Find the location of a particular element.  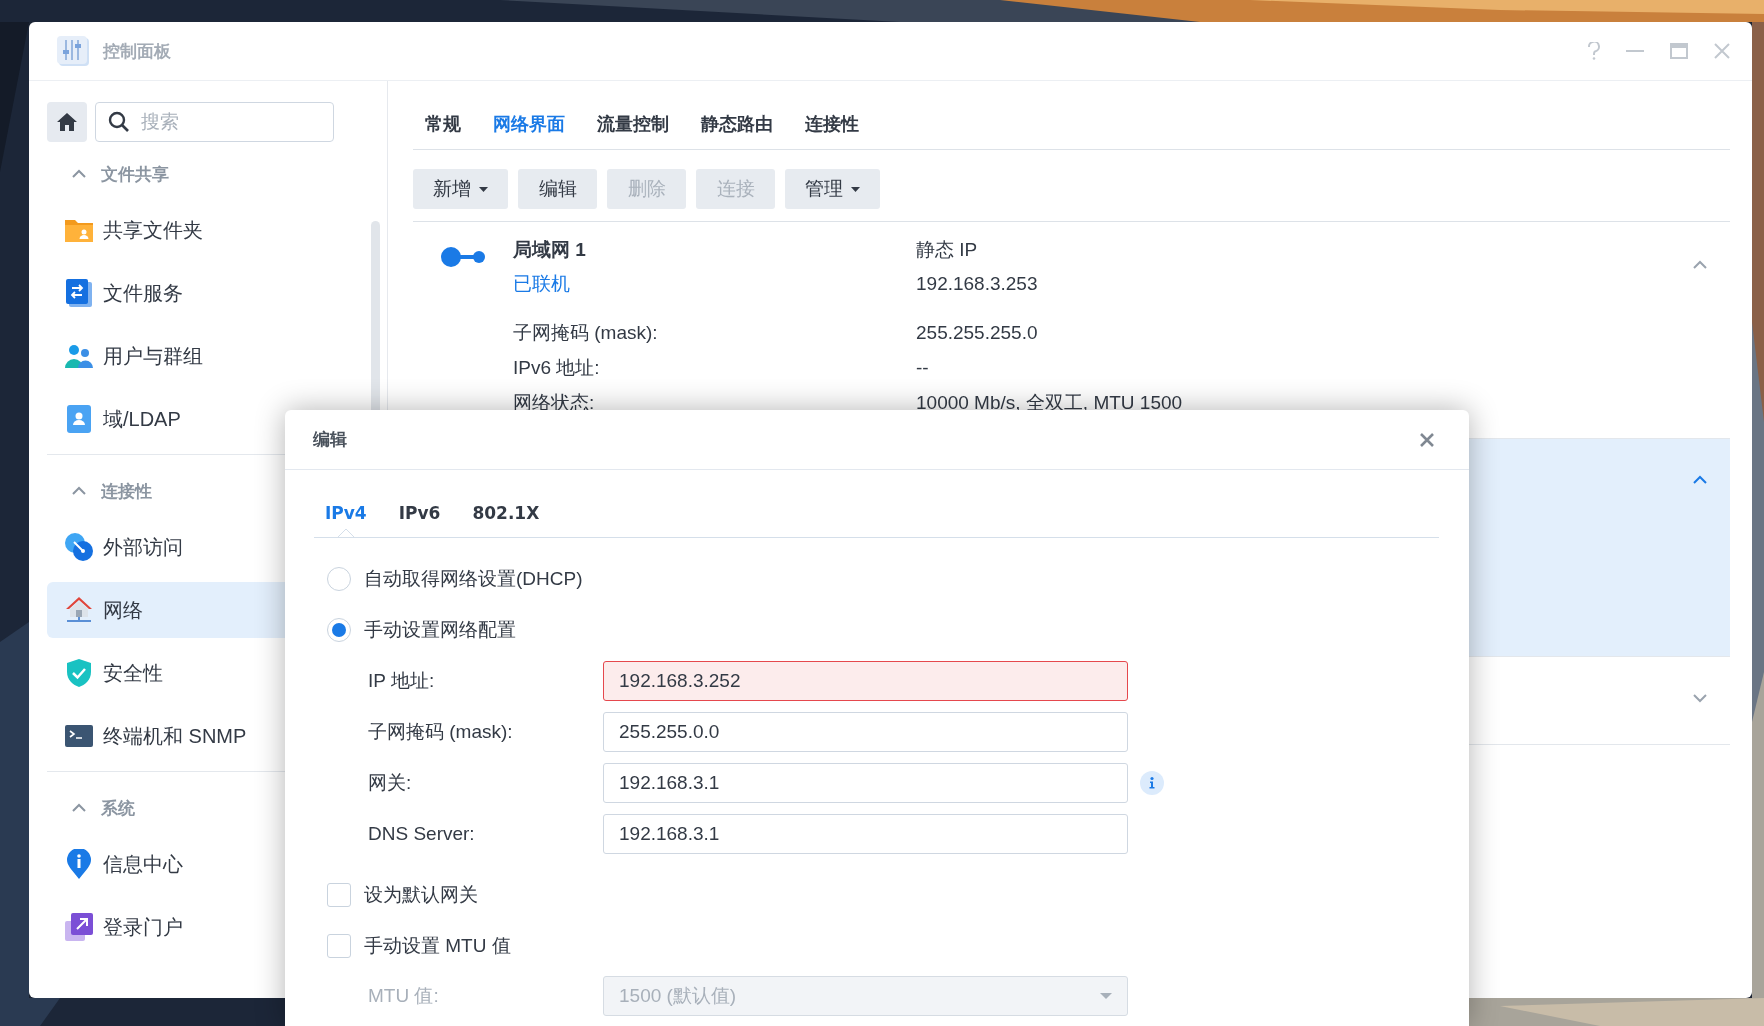

detail-label: IPv6 地址: is located at coordinates (557, 368).